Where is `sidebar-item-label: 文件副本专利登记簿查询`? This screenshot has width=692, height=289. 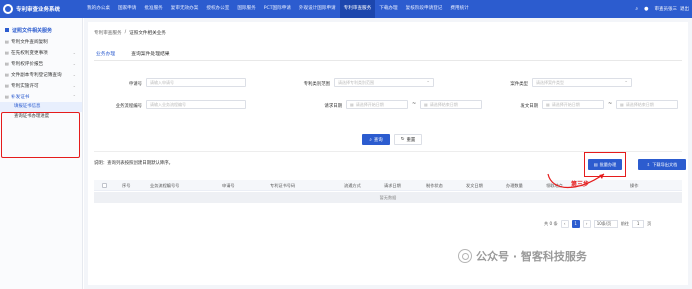
sidebar-item-label: 文件副本专利登记簿查询 is located at coordinates (36, 75).